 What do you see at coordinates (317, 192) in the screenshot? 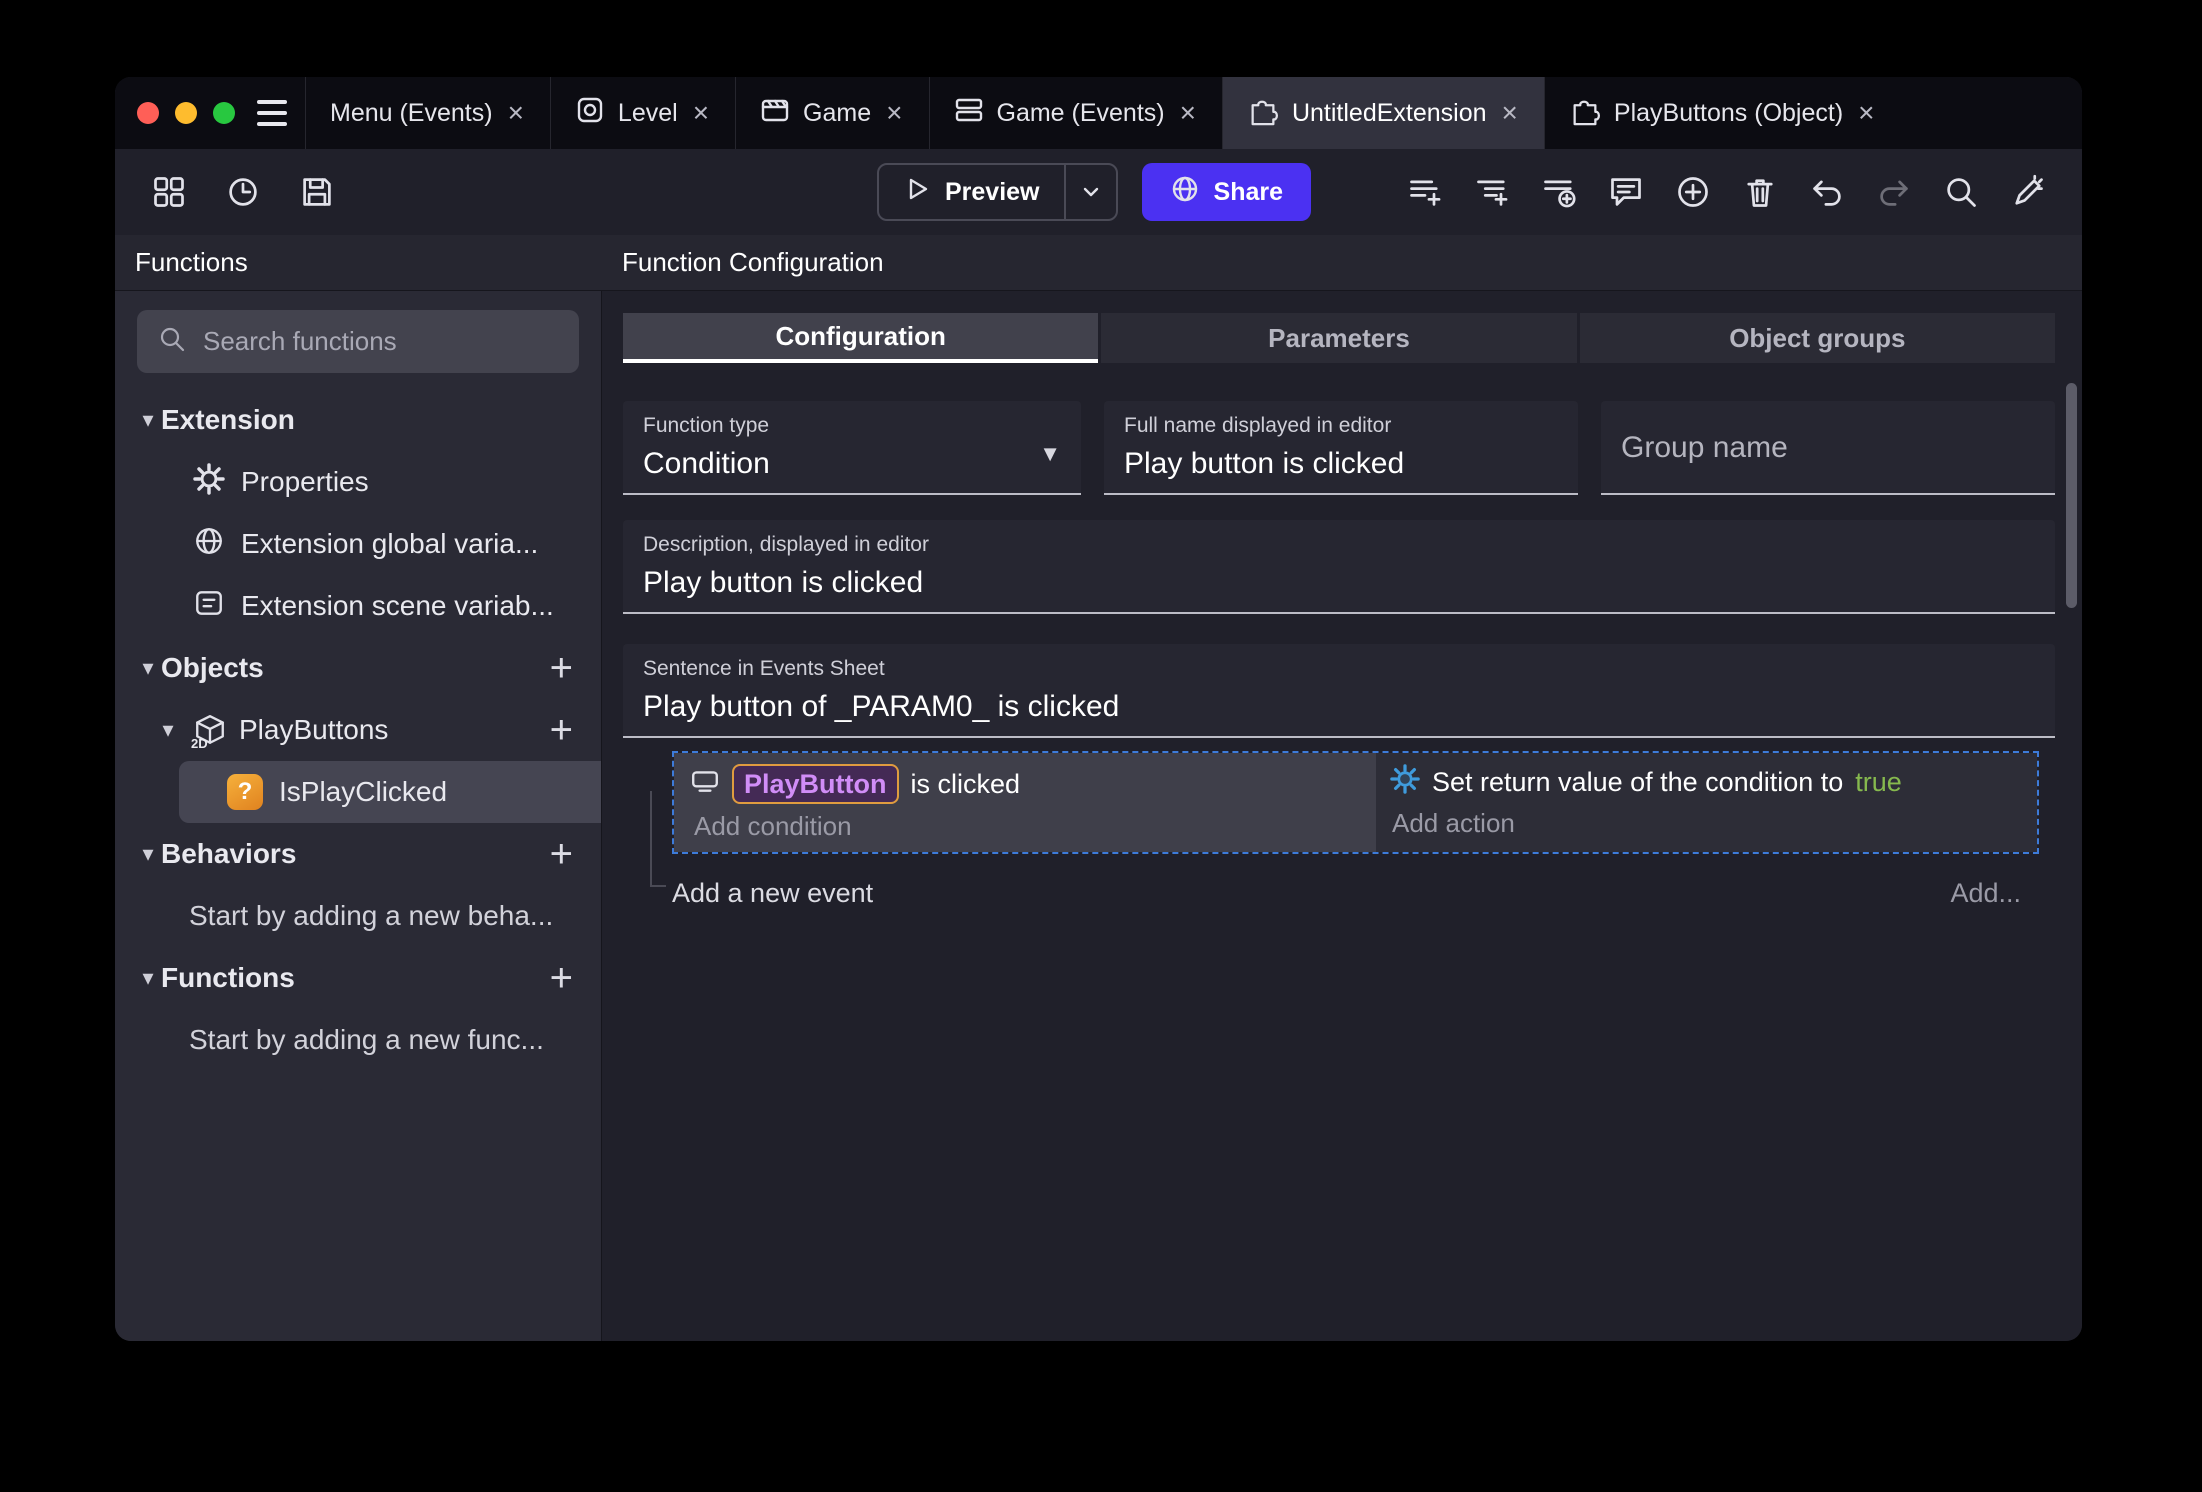
I see `save-icon` at bounding box center [317, 192].